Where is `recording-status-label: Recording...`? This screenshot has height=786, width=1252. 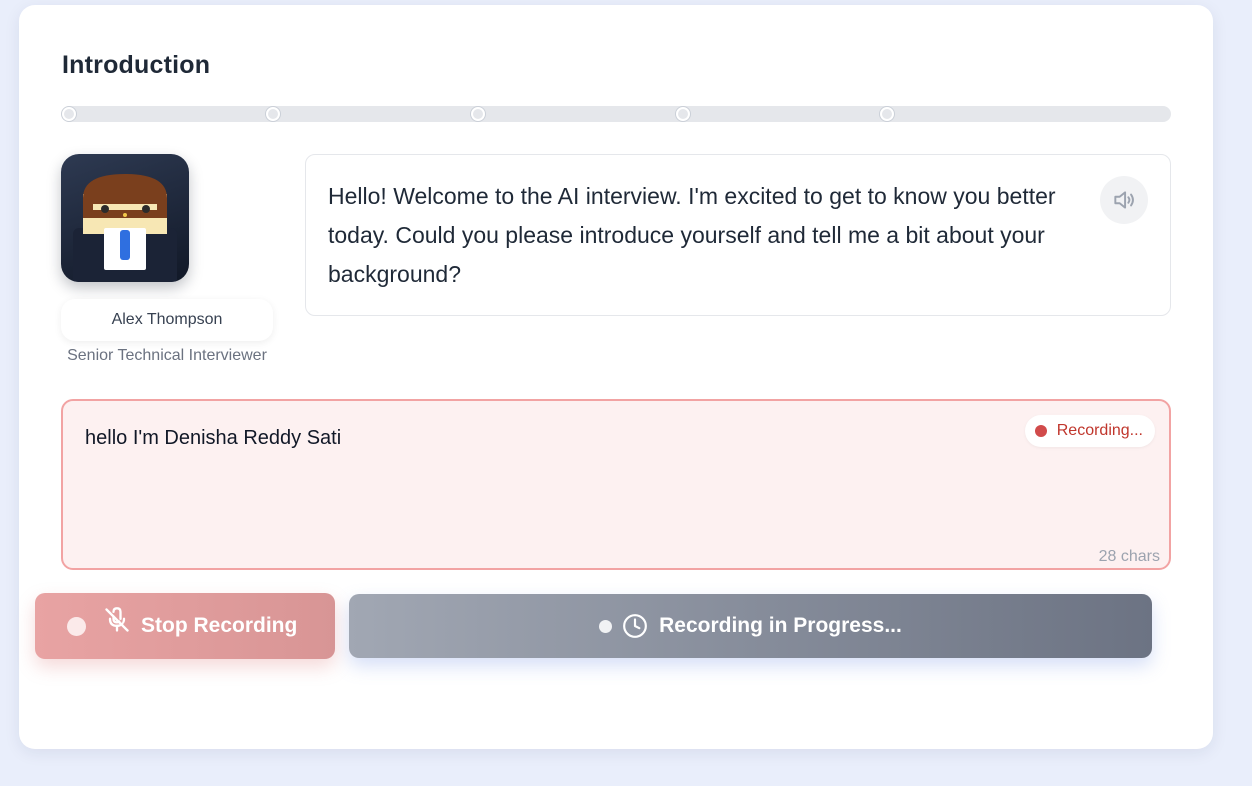
recording-status-label: Recording... is located at coordinates (1099, 430).